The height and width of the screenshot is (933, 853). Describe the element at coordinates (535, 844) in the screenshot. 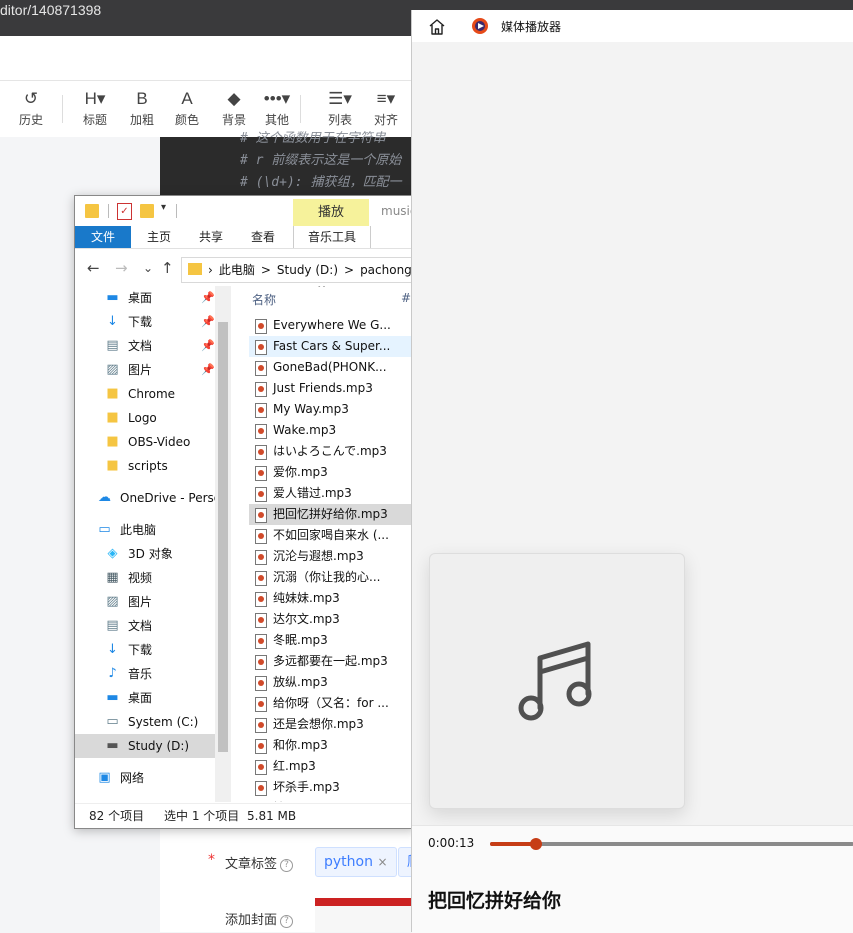

I see `seek-thumb` at that location.